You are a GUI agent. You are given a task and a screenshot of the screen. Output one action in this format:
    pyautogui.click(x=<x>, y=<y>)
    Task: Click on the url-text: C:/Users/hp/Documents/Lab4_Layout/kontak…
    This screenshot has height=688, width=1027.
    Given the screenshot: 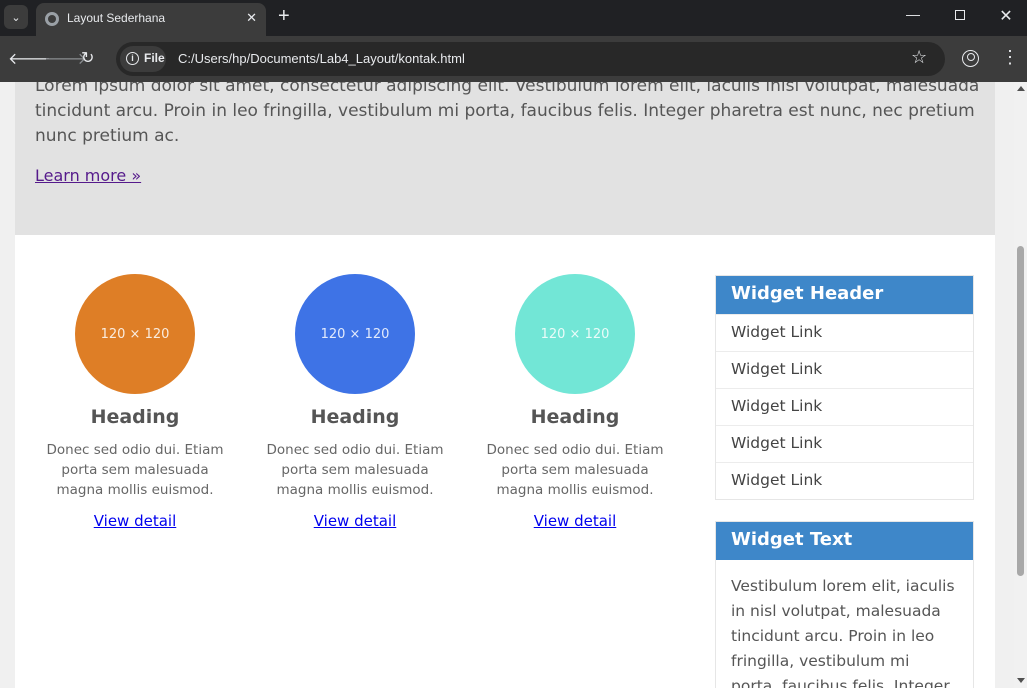 What is the action you would take?
    pyautogui.click(x=321, y=58)
    